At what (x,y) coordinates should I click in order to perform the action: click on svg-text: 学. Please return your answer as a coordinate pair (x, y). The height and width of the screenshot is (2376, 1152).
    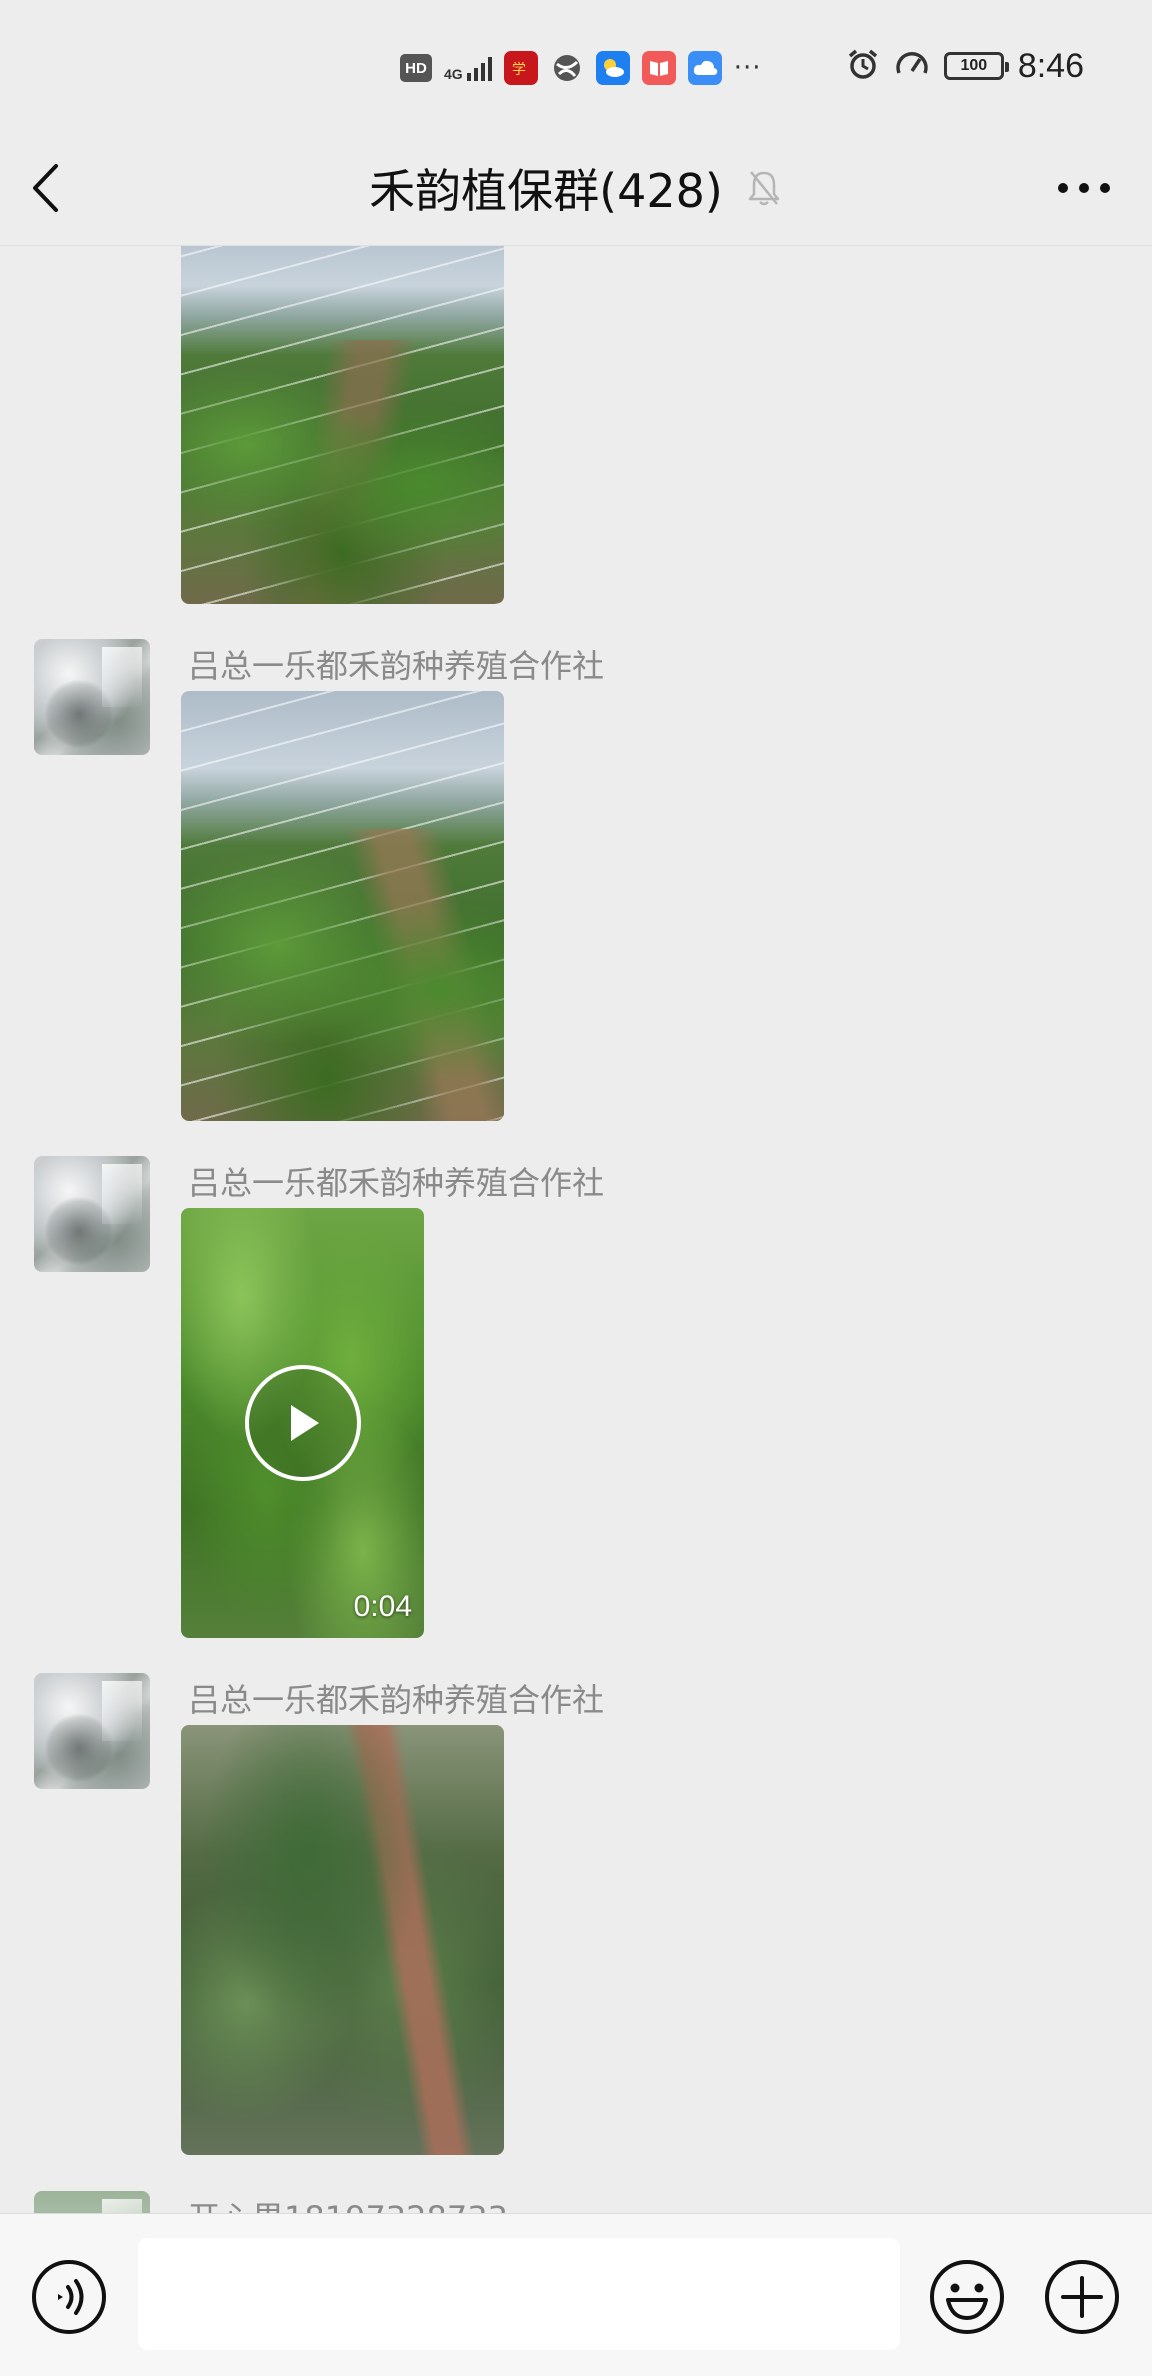
    Looking at the image, I should click on (519, 70).